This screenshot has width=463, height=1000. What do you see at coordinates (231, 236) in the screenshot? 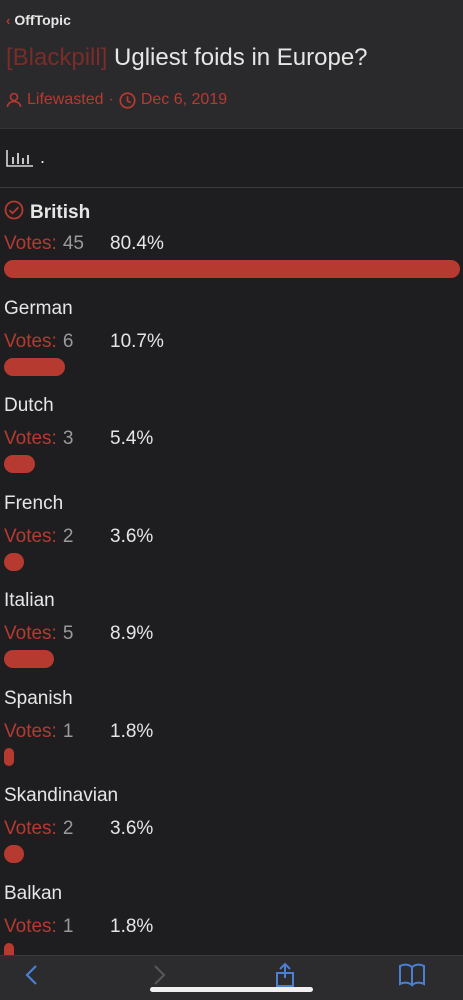
I see `poll-option: British Votes: 45 80.4%` at bounding box center [231, 236].